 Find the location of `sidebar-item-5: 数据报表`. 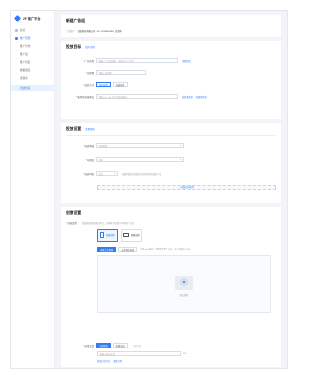

sidebar-item-5: 数据报表 is located at coordinates (33, 70).